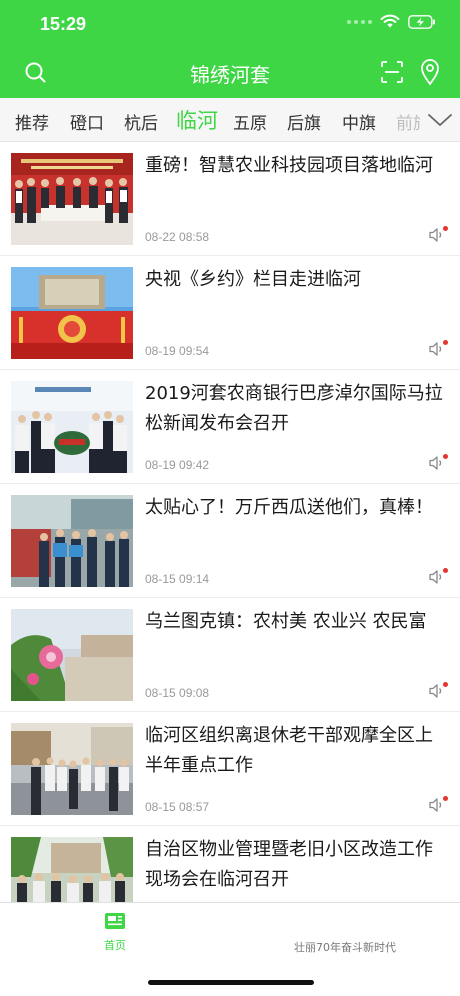 This screenshot has height=996, width=460. Describe the element at coordinates (392, 72) in the screenshot. I see `scan-icon` at that location.